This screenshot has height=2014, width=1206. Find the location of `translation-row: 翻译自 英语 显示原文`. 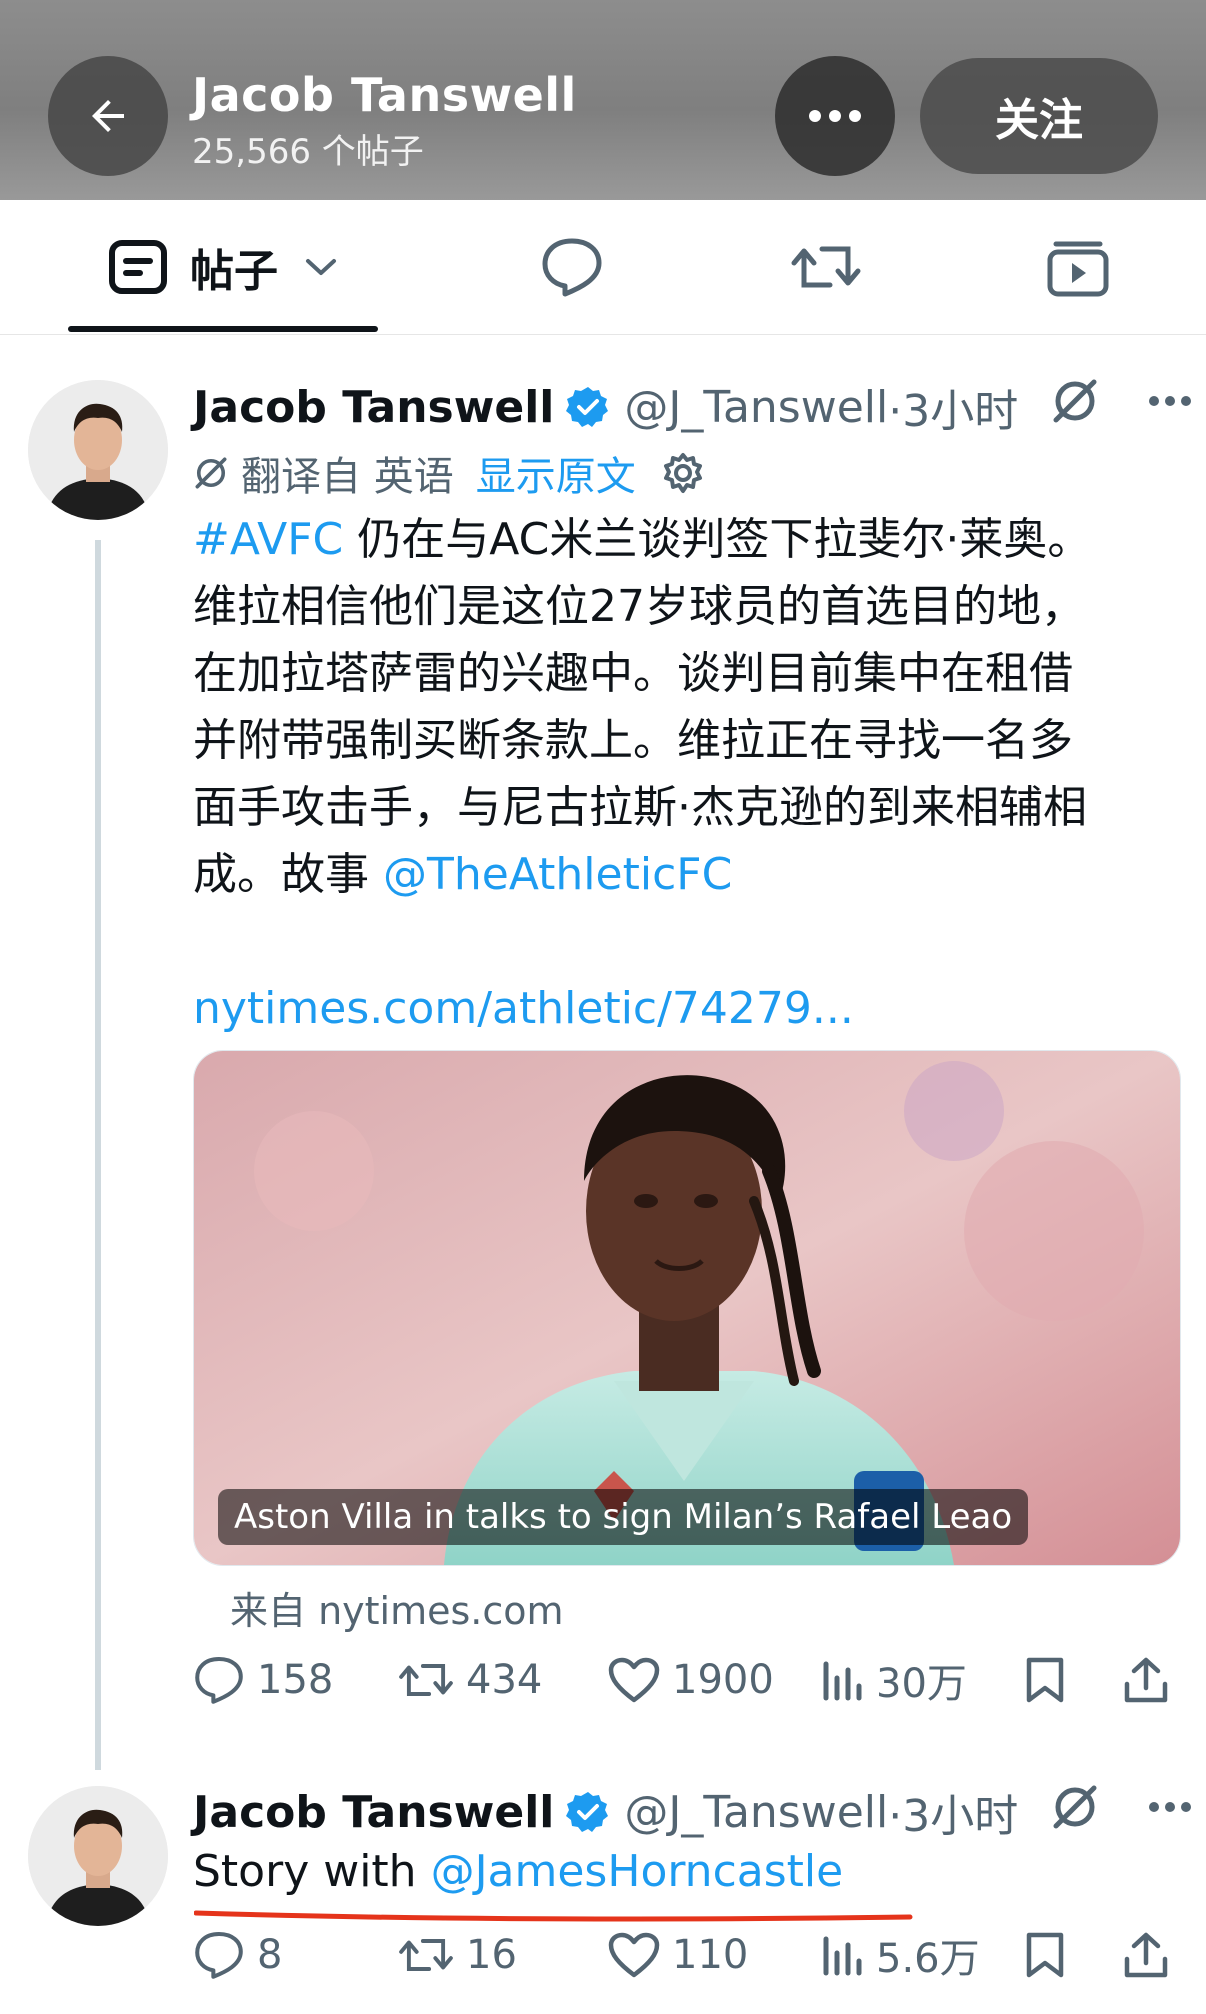

translation-row: 翻译自 英语 显示原文 is located at coordinates (448, 473).